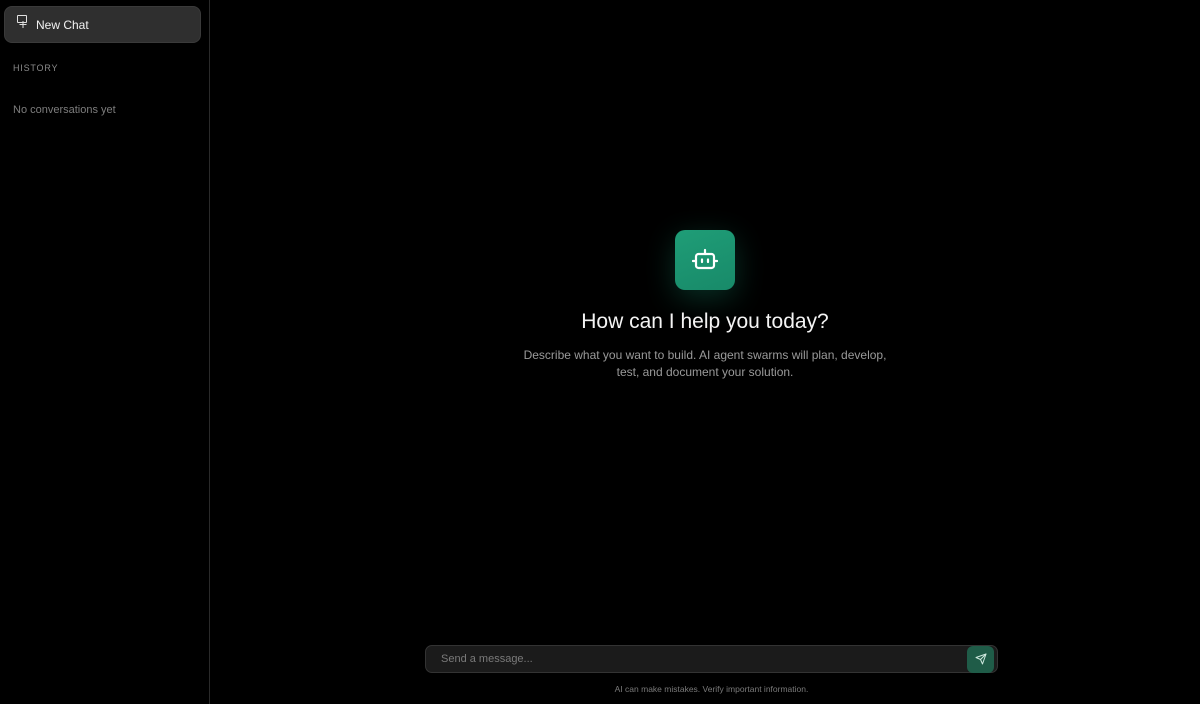 This screenshot has width=1200, height=704. What do you see at coordinates (64, 110) in the screenshot?
I see `empty-history-message: No conversations yet` at bounding box center [64, 110].